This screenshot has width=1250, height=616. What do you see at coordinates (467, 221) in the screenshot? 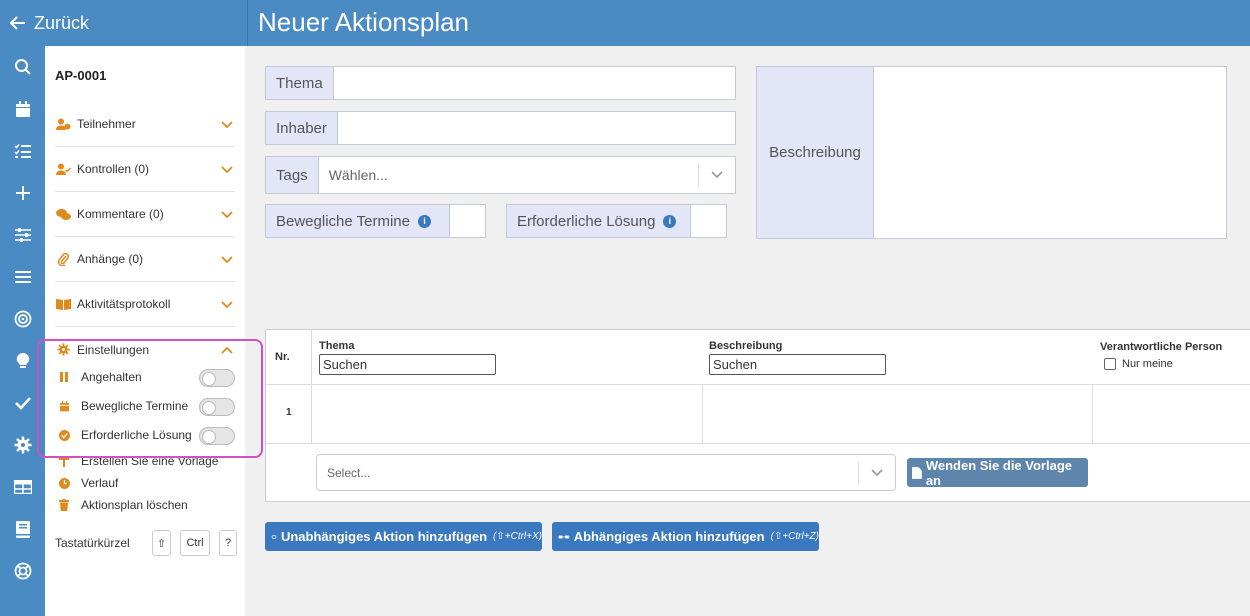
I see `moving-dates-checkbox` at bounding box center [467, 221].